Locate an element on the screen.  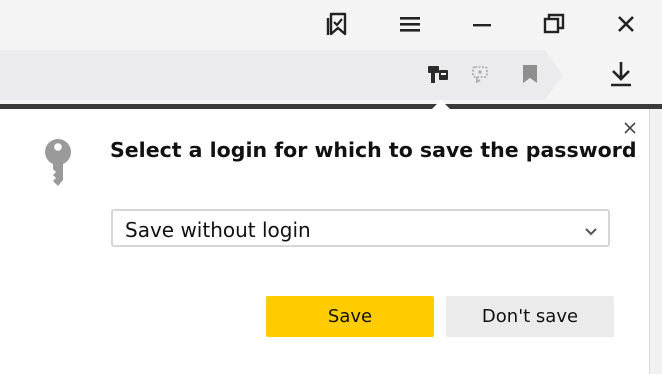
protect-icon is located at coordinates (480, 75).